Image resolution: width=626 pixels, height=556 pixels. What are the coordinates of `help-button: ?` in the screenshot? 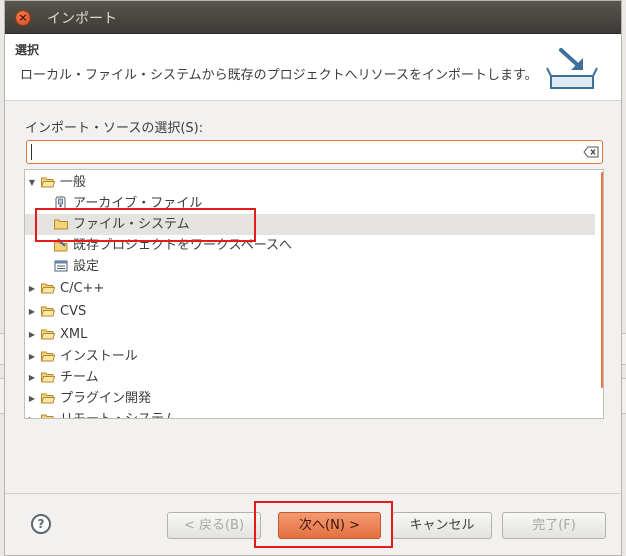 It's located at (41, 524).